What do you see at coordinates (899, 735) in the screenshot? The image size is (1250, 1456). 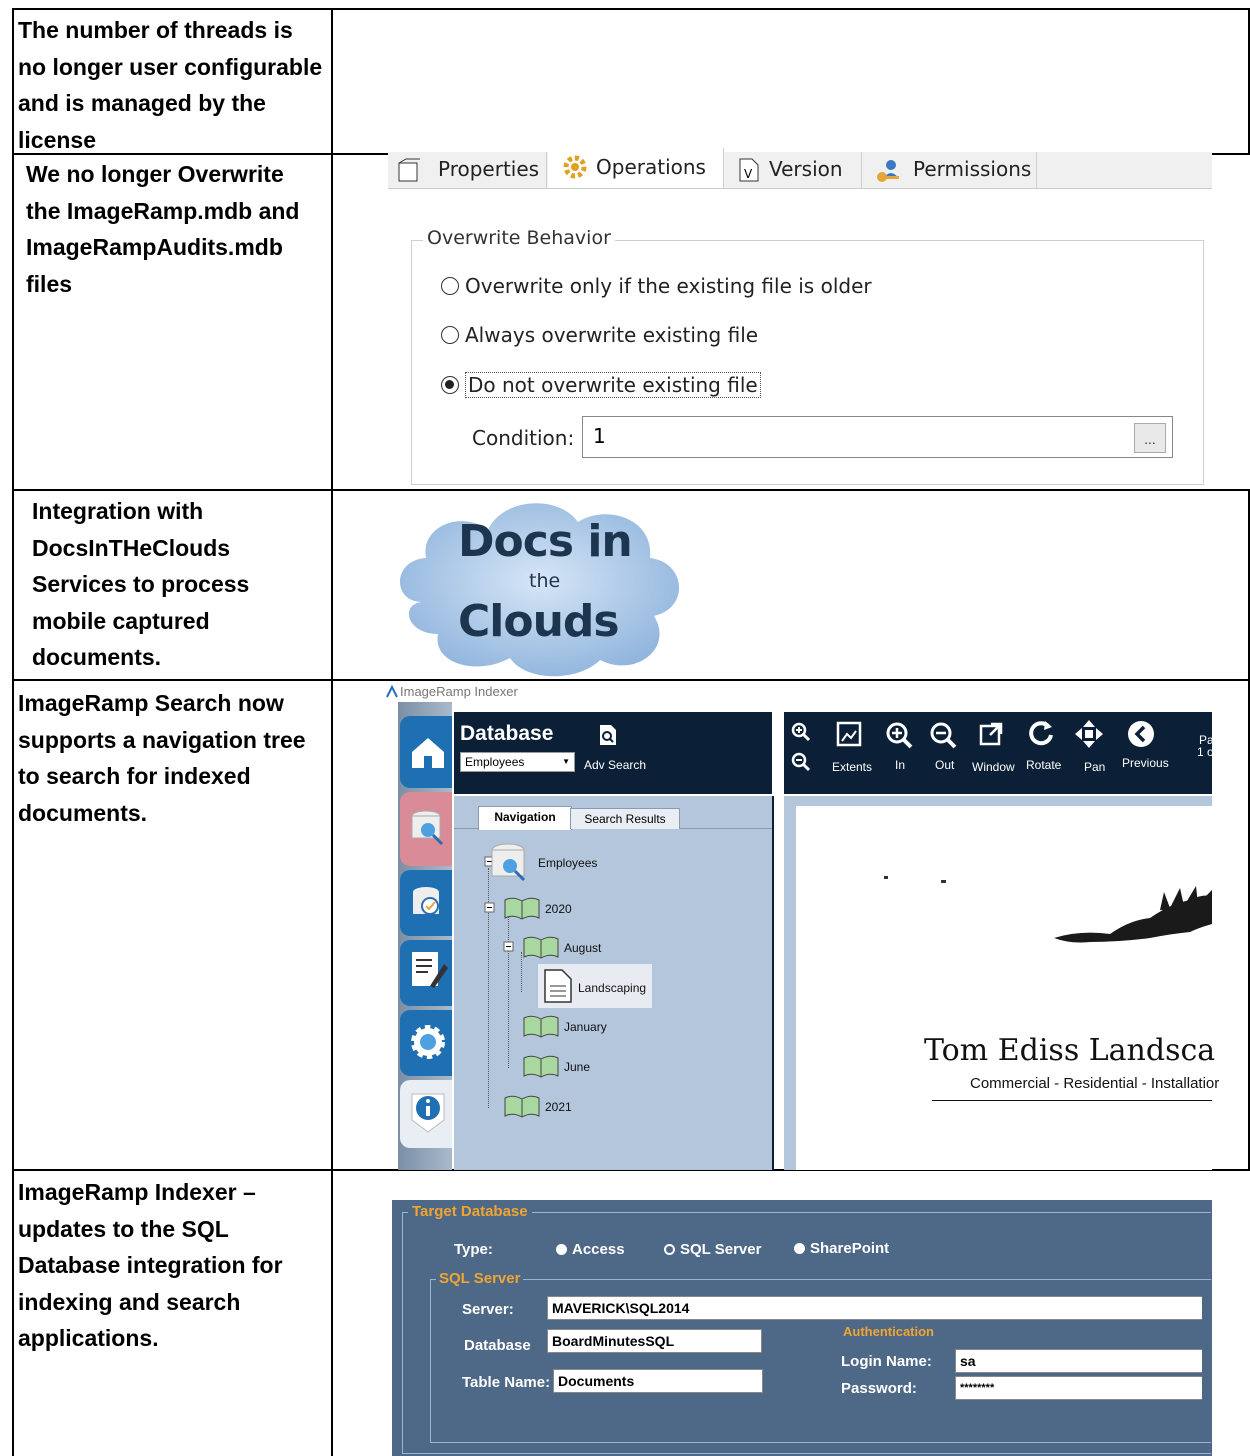 I see `zoom-in-icon` at bounding box center [899, 735].